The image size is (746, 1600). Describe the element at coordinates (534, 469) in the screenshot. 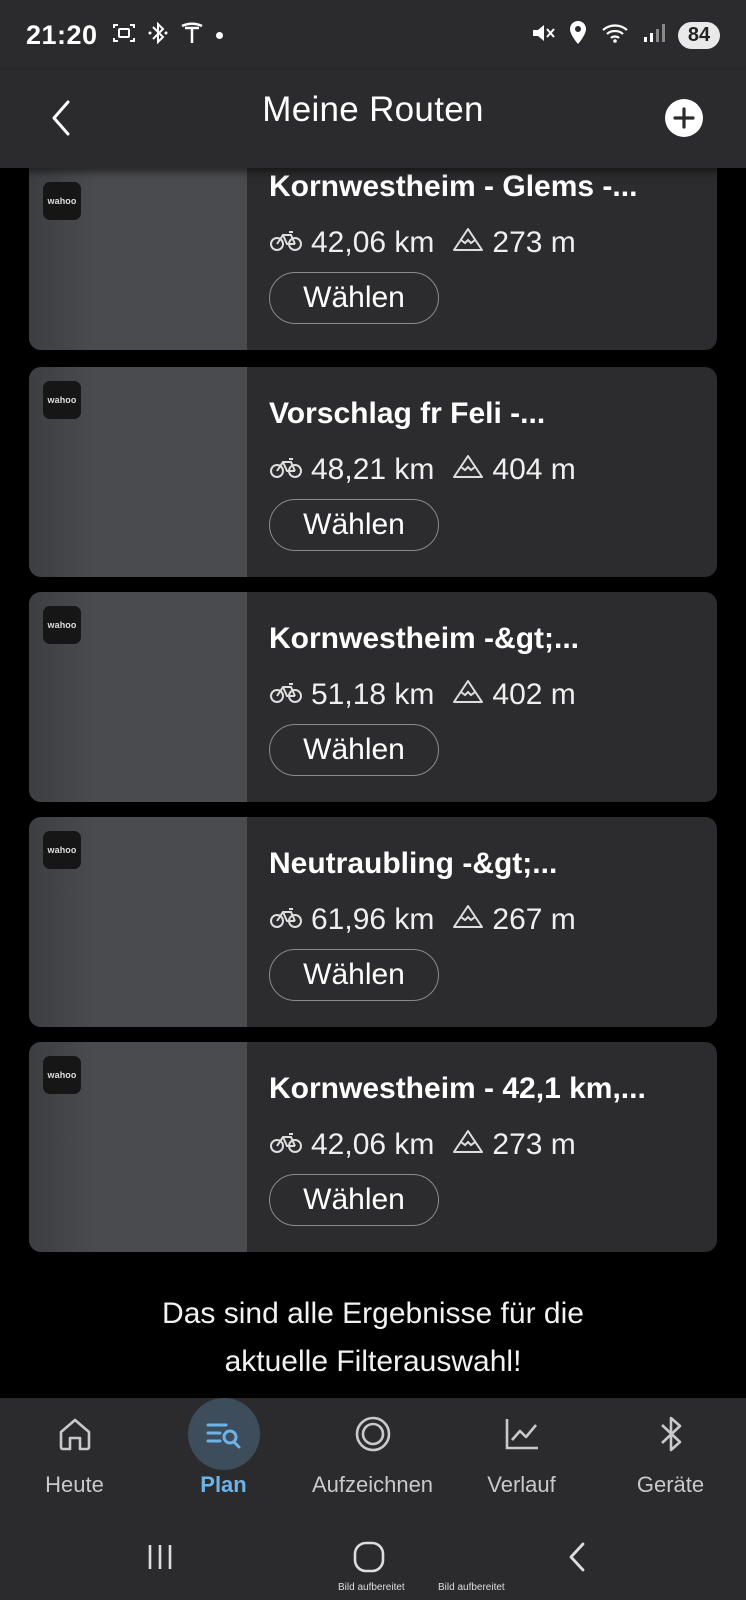

I see `route-elevation: 404 m` at that location.